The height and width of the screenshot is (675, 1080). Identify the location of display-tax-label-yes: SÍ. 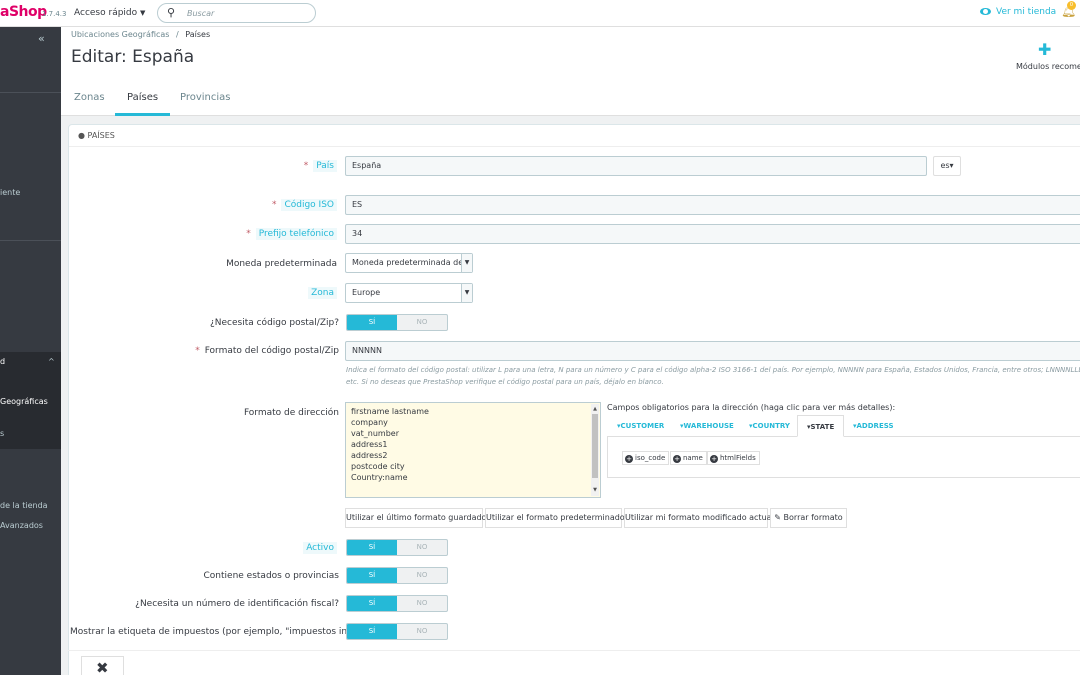
(372, 631).